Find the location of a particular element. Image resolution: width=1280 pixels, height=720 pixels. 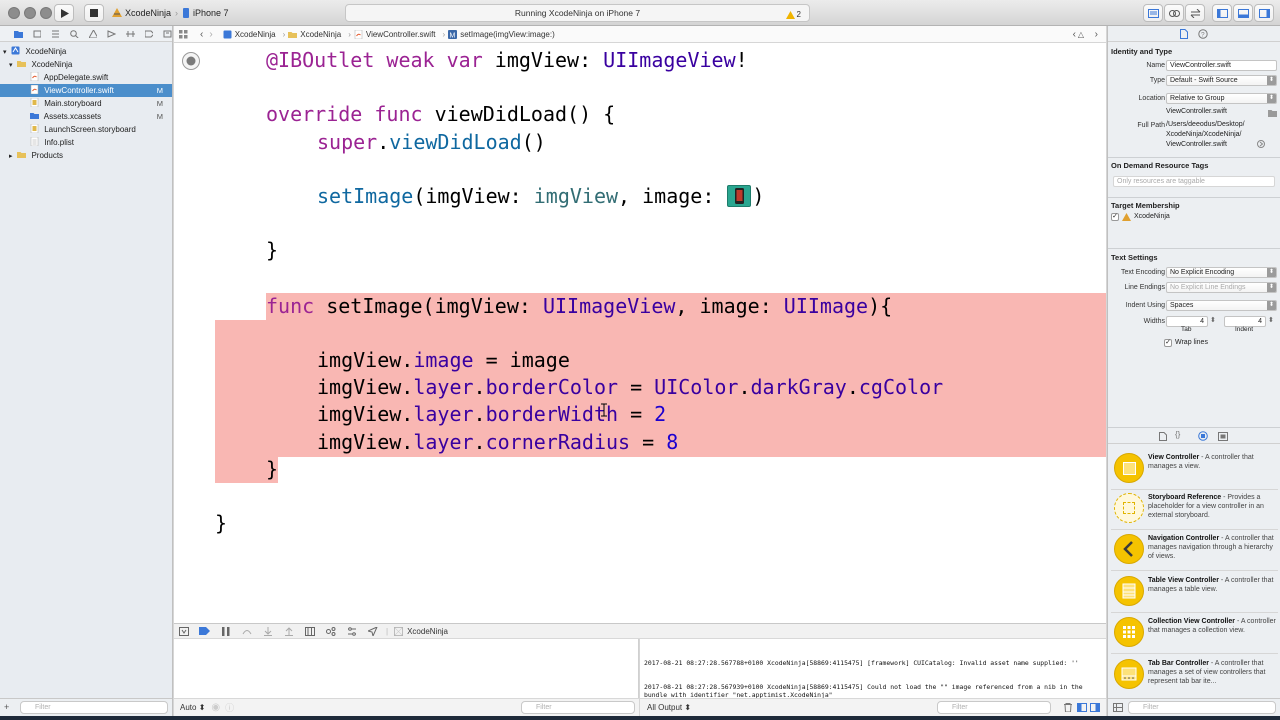

nav-item-file: AppDelegate.swift is located at coordinates (86, 77).